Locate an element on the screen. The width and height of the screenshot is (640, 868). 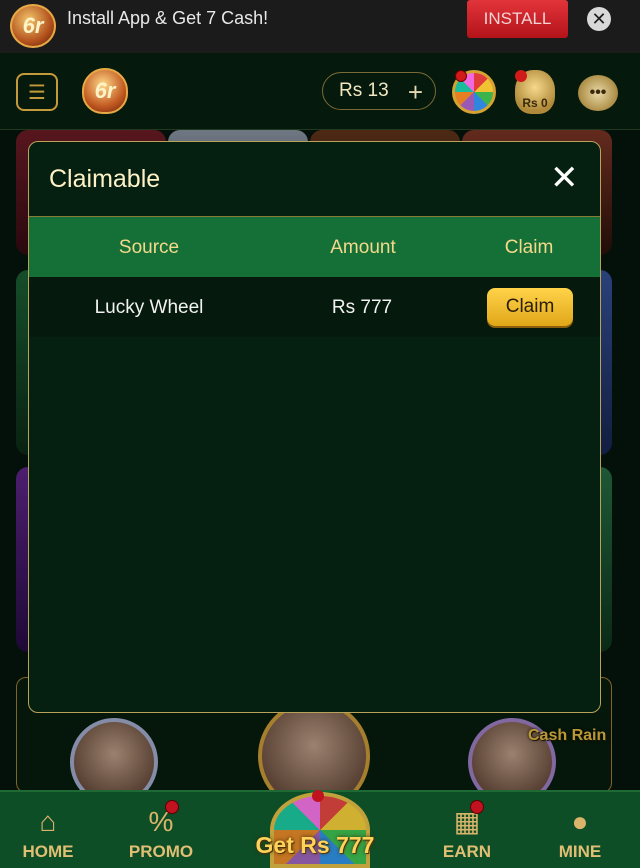
table-row: Lucky Wheel Rs 777 Claim is located at coordinates (314, 307).